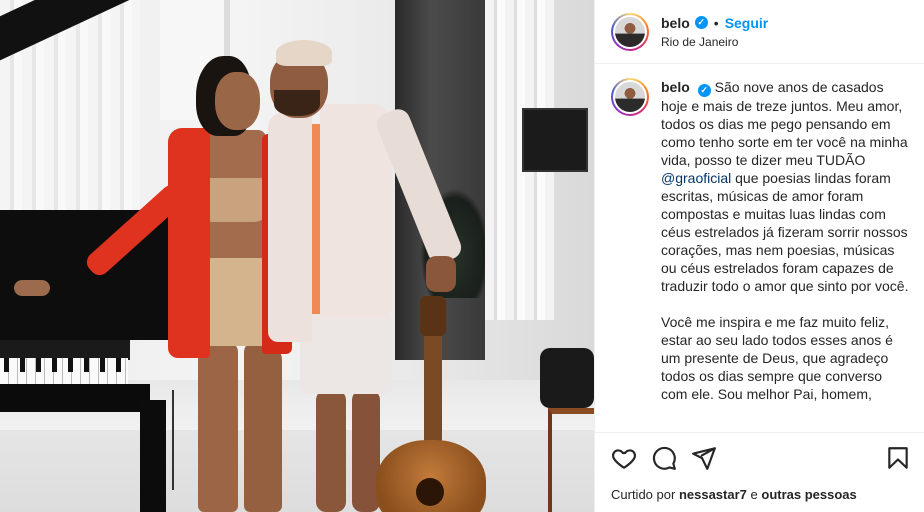 Image resolution: width=924 pixels, height=512 pixels. What do you see at coordinates (430, 492) in the screenshot?
I see `guitar-soundhole` at bounding box center [430, 492].